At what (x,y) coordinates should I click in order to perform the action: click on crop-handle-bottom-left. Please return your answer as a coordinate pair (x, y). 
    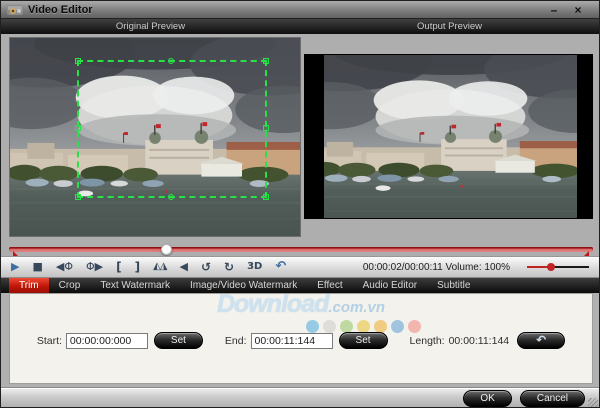
    Looking at the image, I should click on (78, 197).